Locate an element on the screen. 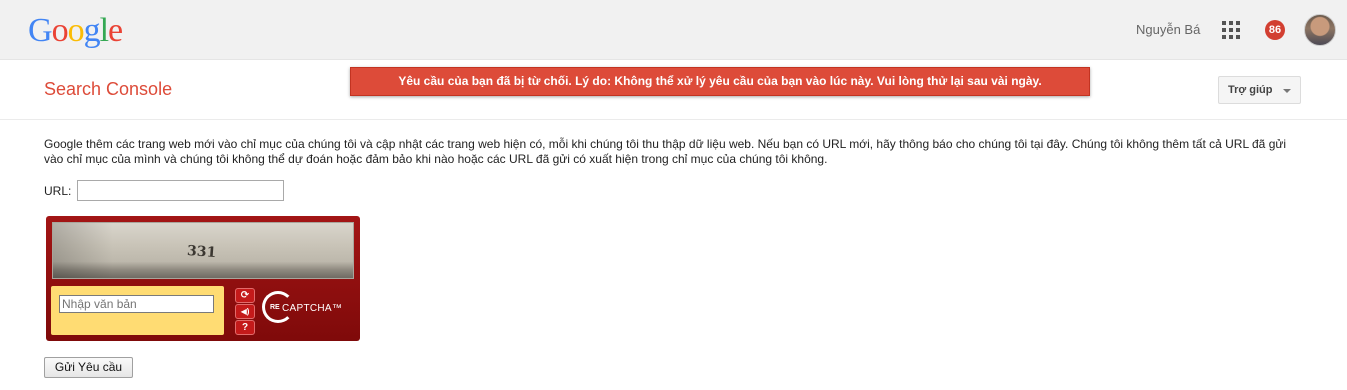  help-icon: ? is located at coordinates (245, 327).